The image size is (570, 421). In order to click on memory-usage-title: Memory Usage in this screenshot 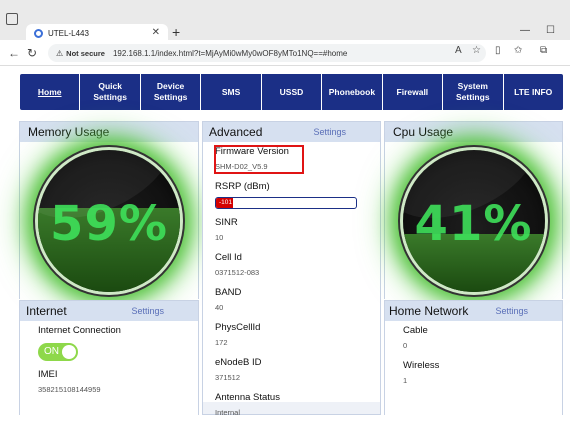, I will do `click(69, 132)`.